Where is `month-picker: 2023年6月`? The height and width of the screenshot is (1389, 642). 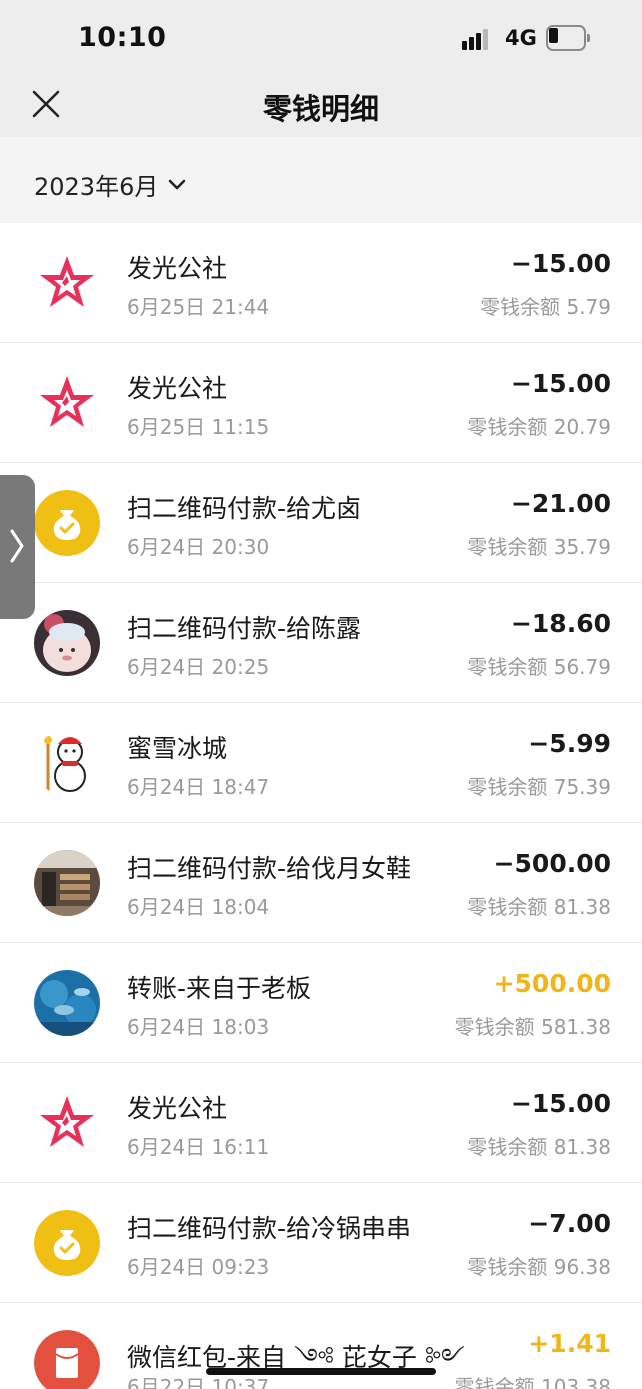 month-picker: 2023年6月 is located at coordinates (110, 184).